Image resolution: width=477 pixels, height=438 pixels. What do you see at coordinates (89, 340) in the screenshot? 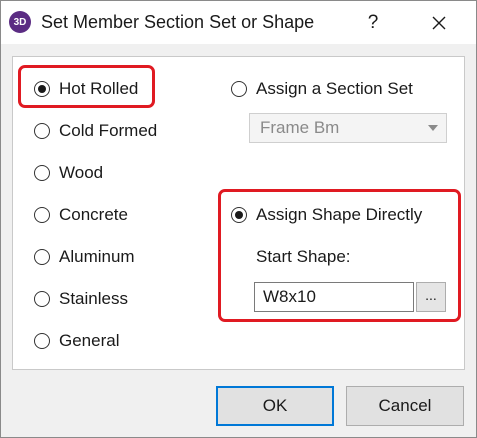
I see `radio-label-general: General` at bounding box center [89, 340].